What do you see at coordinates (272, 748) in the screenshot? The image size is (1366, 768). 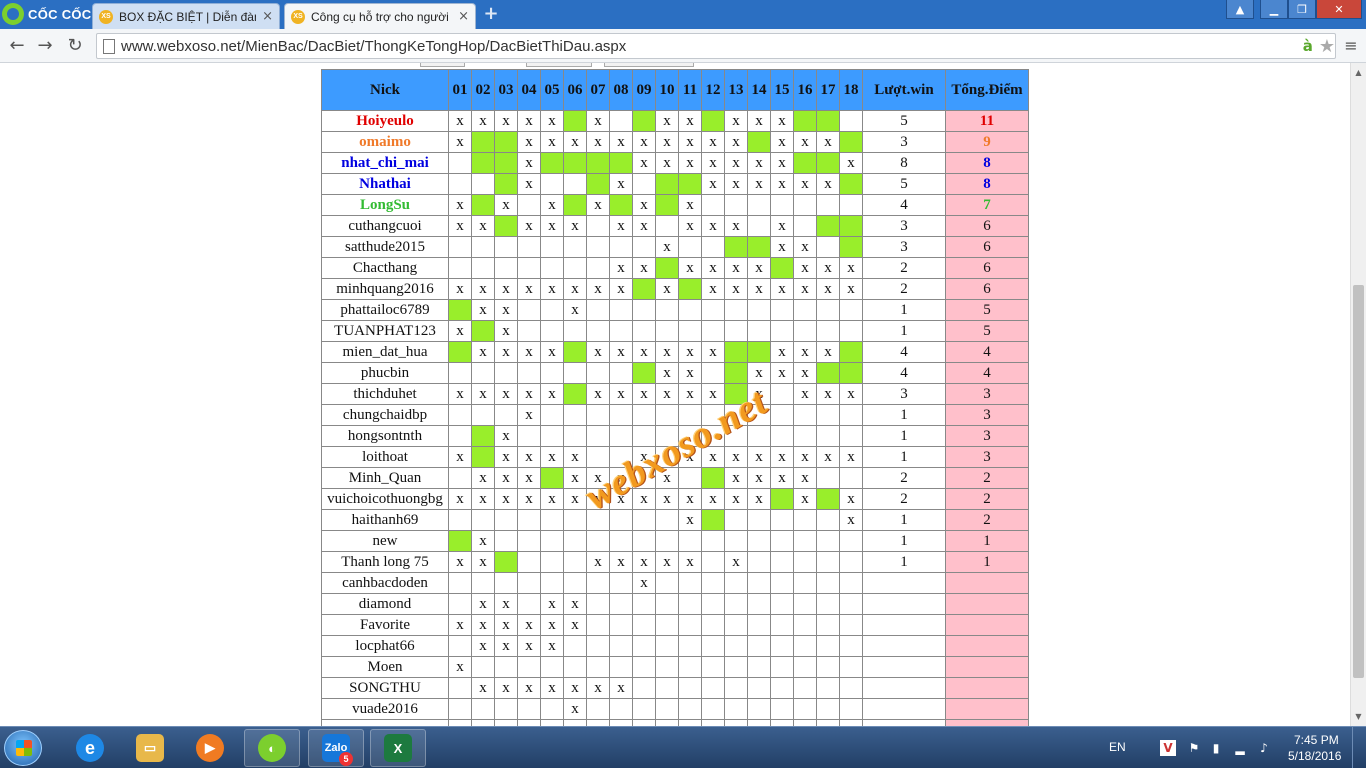 I see `taskbar-coccoc: ◐` at bounding box center [272, 748].